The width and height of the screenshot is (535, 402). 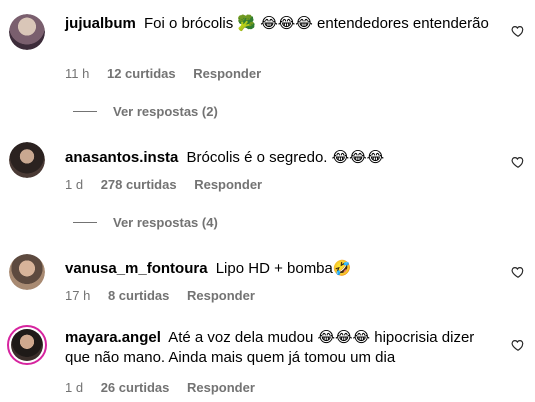 What do you see at coordinates (139, 184) in the screenshot?
I see `comment-likes: 278 curtidas` at bounding box center [139, 184].